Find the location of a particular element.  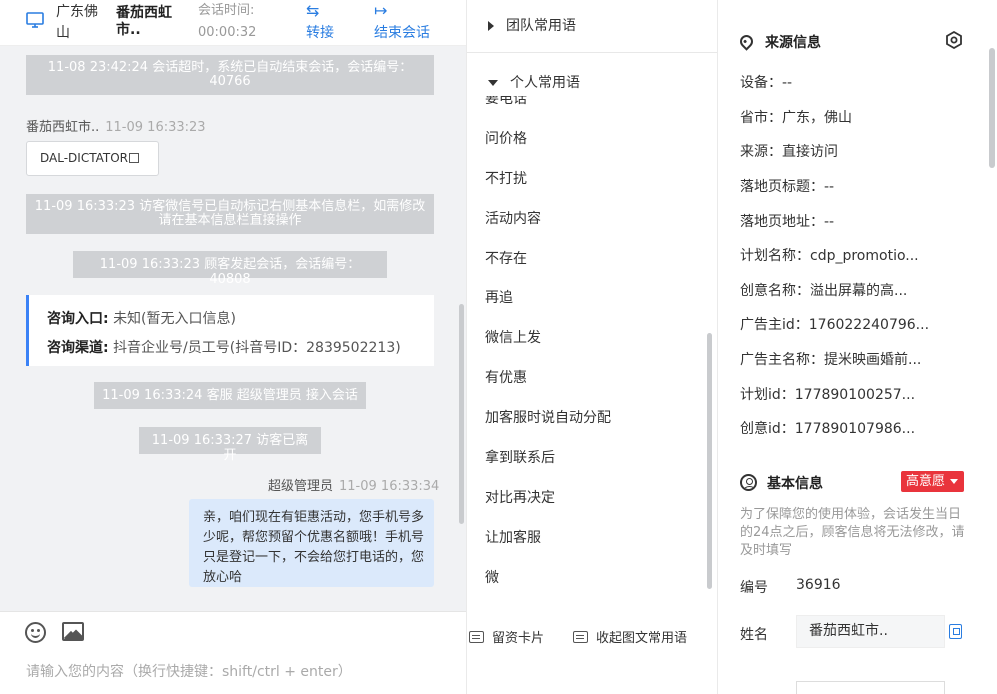

phrase-item: 微信上发 is located at coordinates (548, 339).